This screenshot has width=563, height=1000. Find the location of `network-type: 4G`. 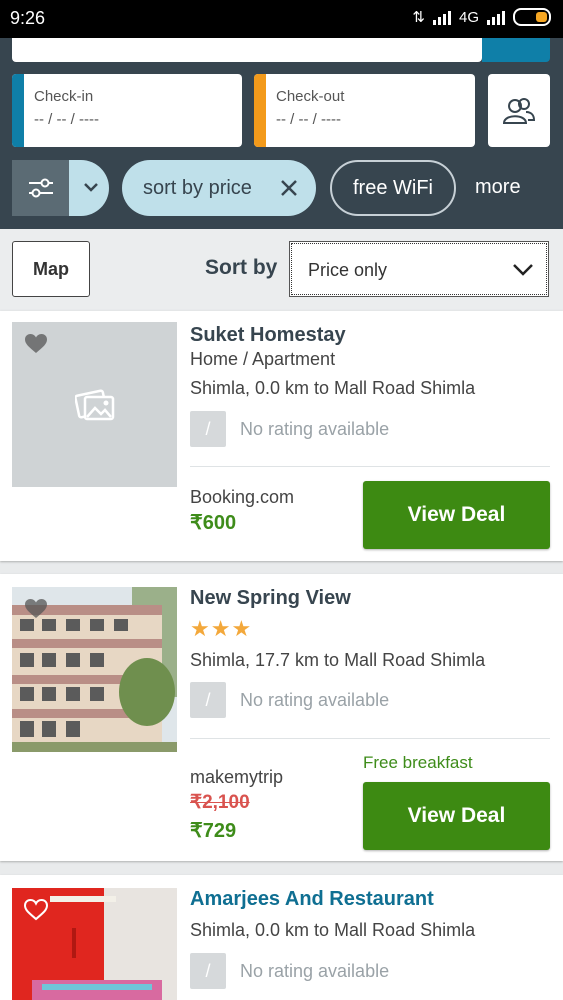

network-type: 4G is located at coordinates (468, 17).